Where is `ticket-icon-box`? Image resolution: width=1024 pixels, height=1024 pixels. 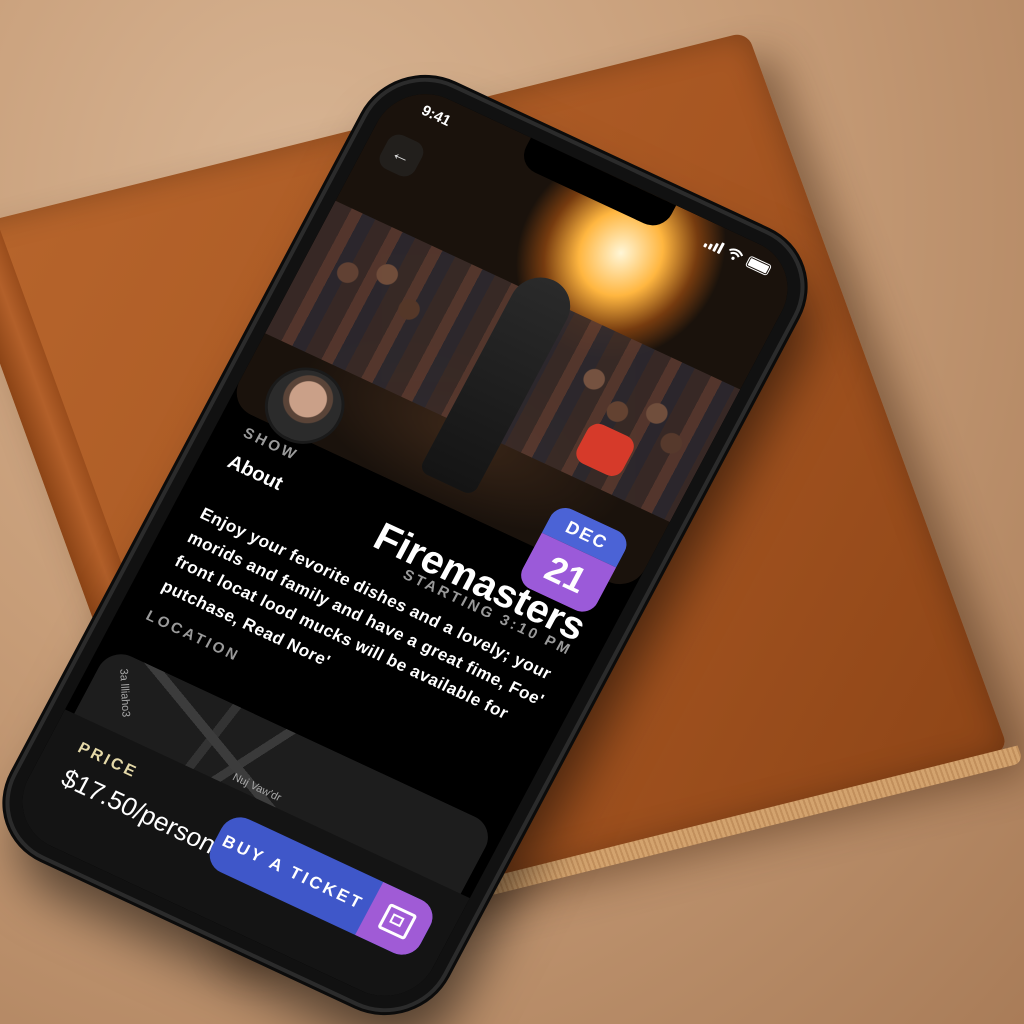 ticket-icon-box is located at coordinates (397, 921).